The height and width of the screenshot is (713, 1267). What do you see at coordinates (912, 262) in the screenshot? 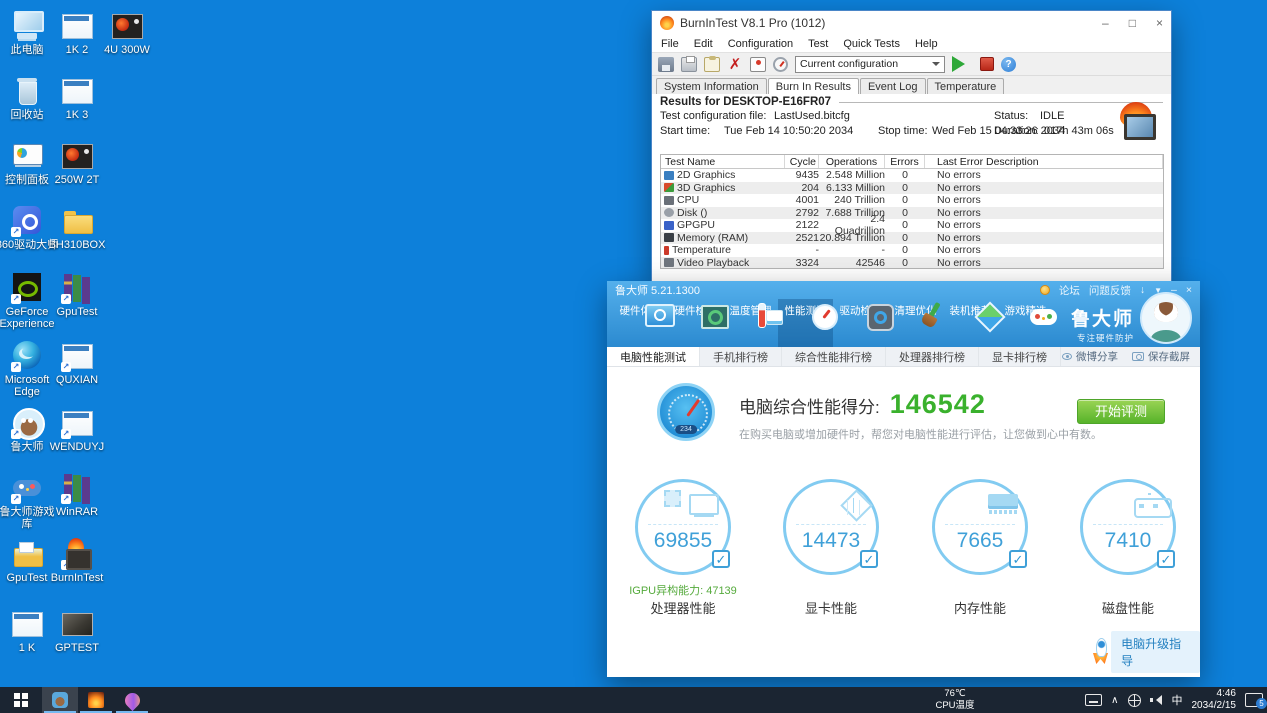
I see `table-row: Video Playback 3324 42546 0 No errors` at bounding box center [912, 262].